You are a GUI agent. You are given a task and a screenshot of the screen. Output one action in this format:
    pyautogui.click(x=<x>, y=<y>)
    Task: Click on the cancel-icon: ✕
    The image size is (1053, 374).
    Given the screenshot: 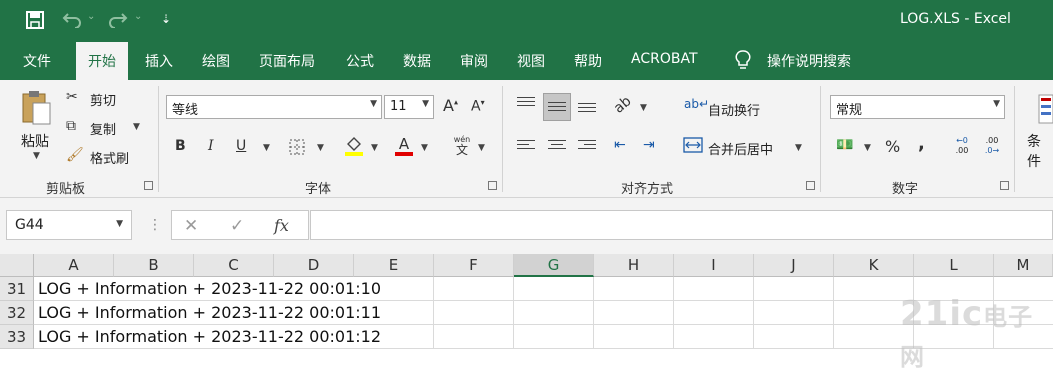 What is the action you would take?
    pyautogui.click(x=191, y=226)
    